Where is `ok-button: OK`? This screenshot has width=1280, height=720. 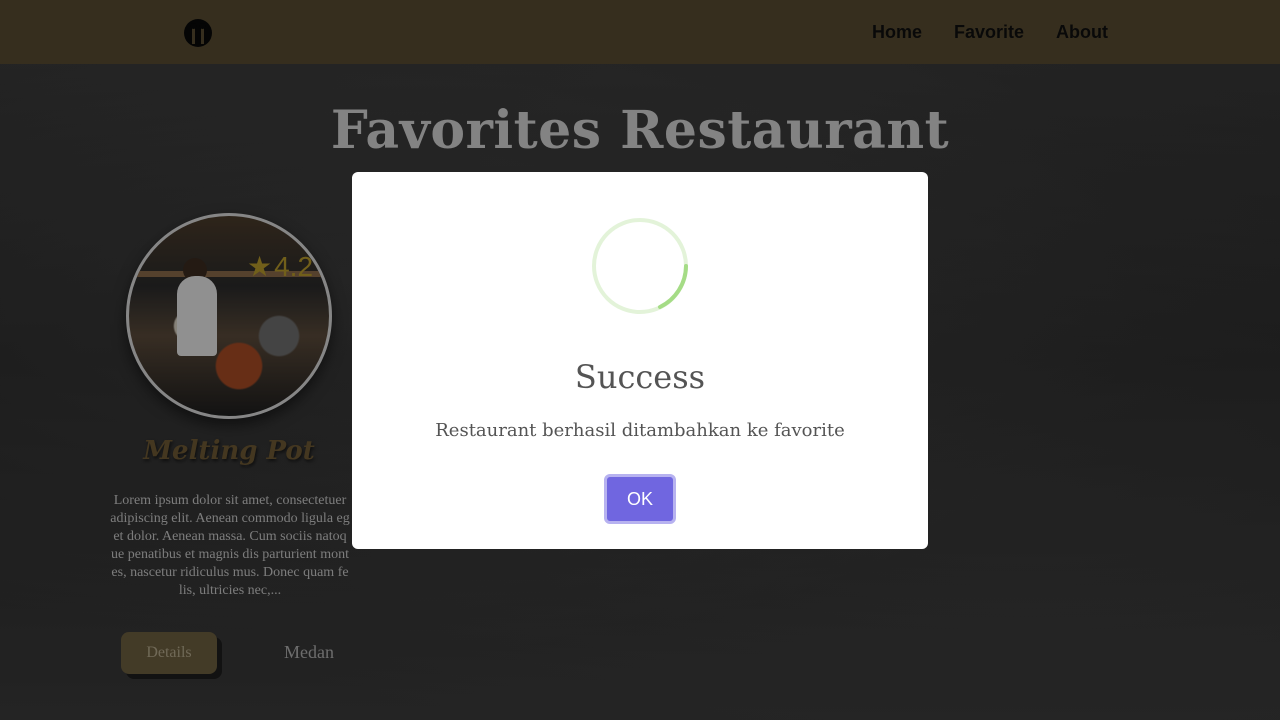
ok-button: OK is located at coordinates (640, 499).